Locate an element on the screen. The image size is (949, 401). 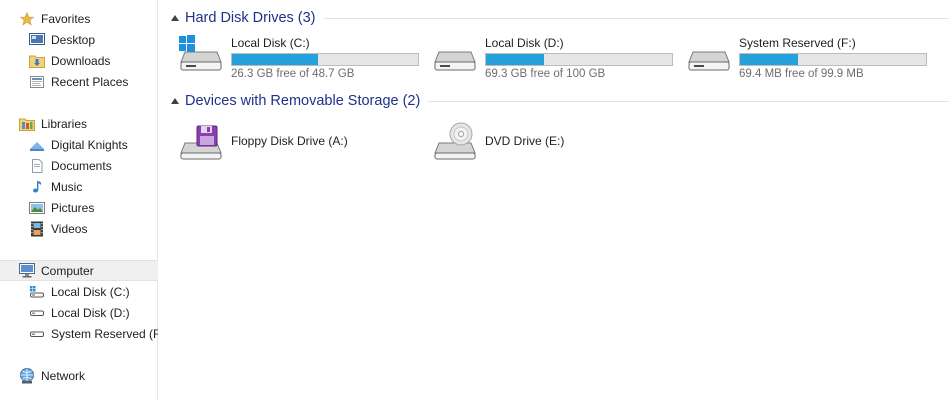
drive-name: Local Disk (C:) is located at coordinates (270, 43).